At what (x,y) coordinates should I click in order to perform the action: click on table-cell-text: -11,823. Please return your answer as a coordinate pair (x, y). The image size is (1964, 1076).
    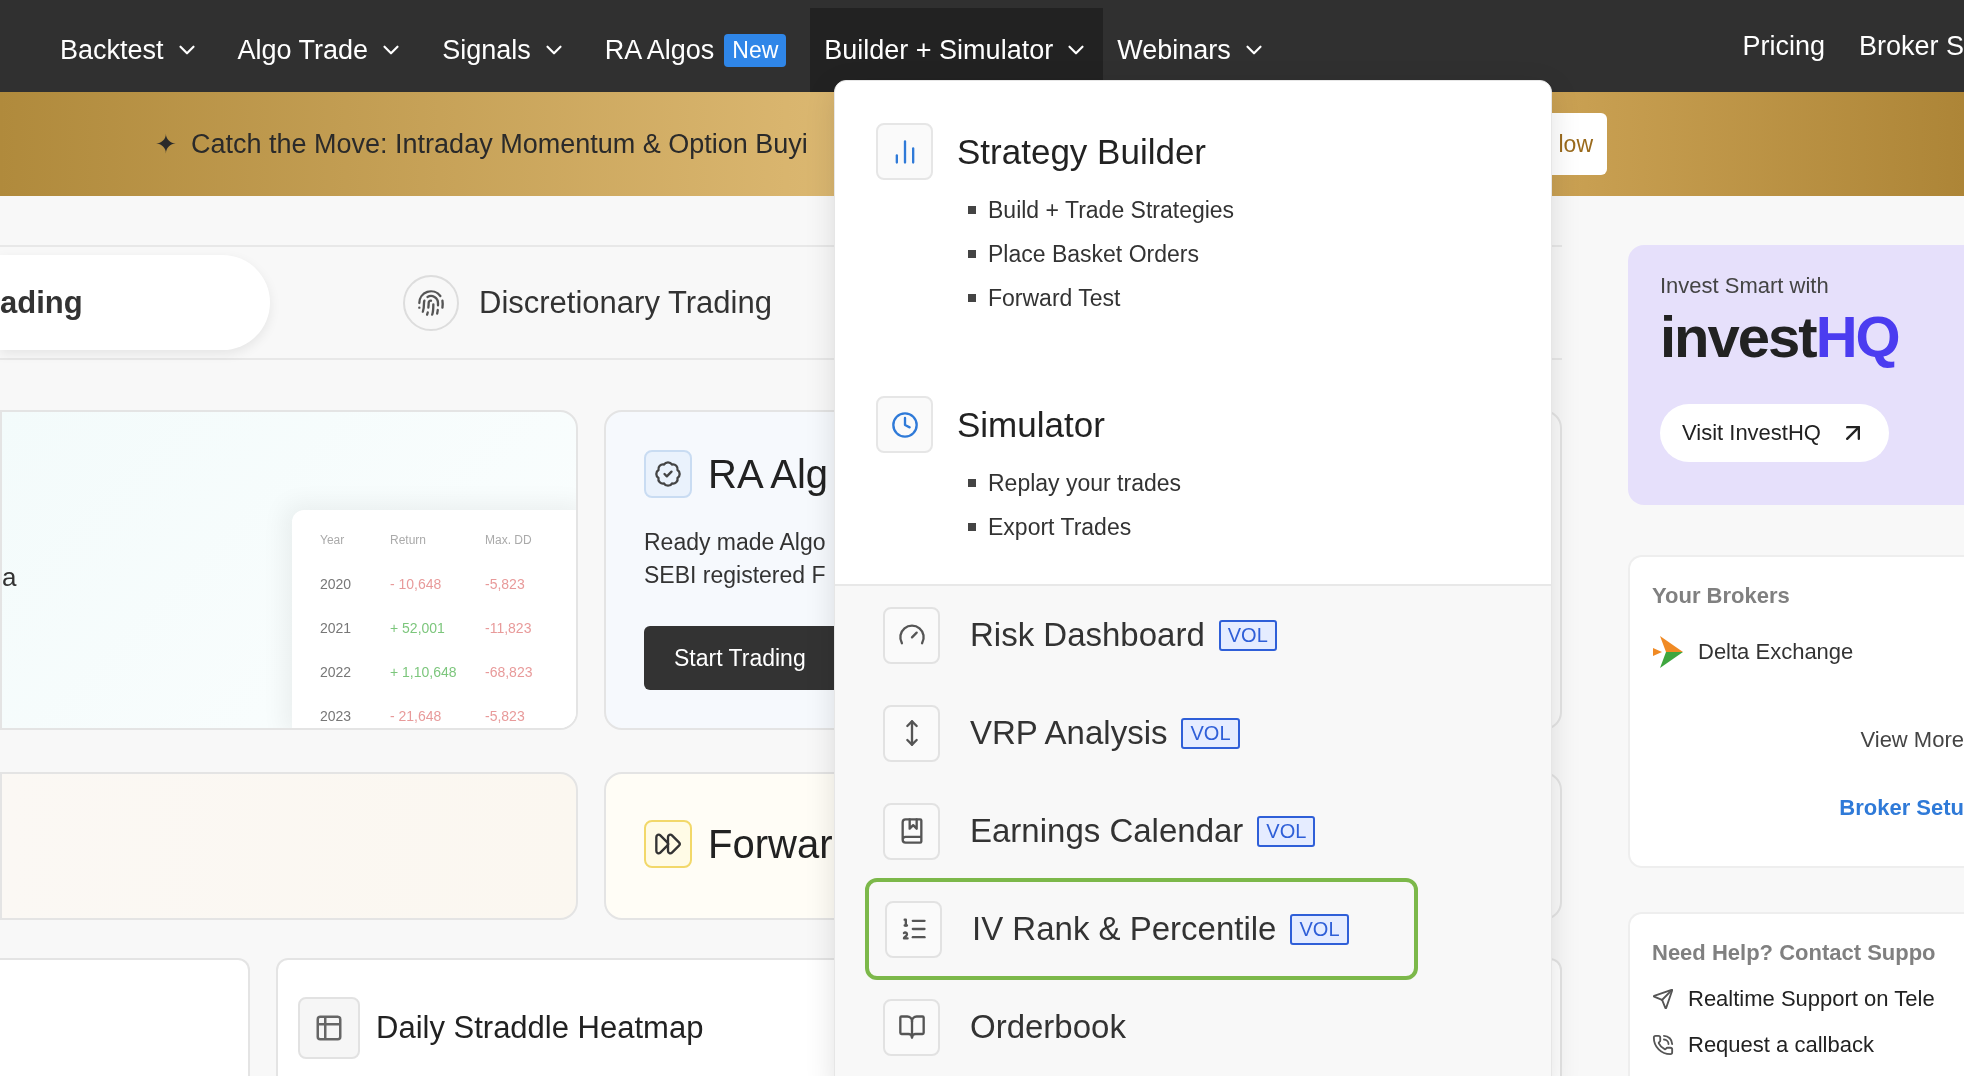
    Looking at the image, I should click on (509, 628).